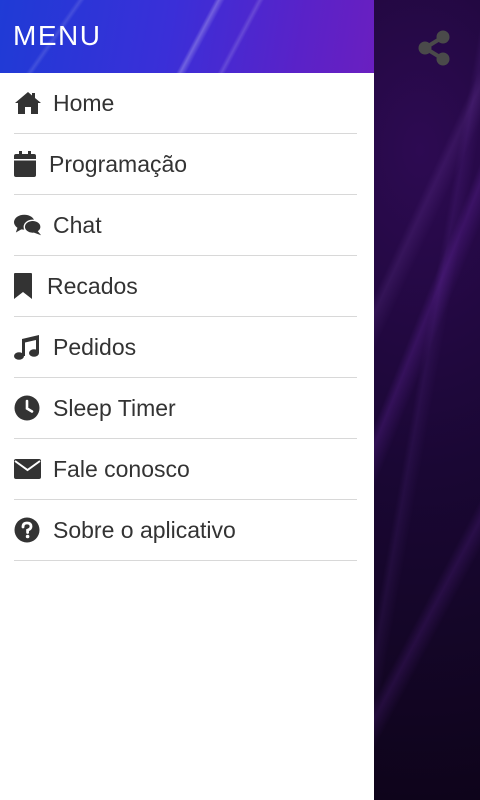  I want to click on menu-item-home: Home, so click(185, 103).